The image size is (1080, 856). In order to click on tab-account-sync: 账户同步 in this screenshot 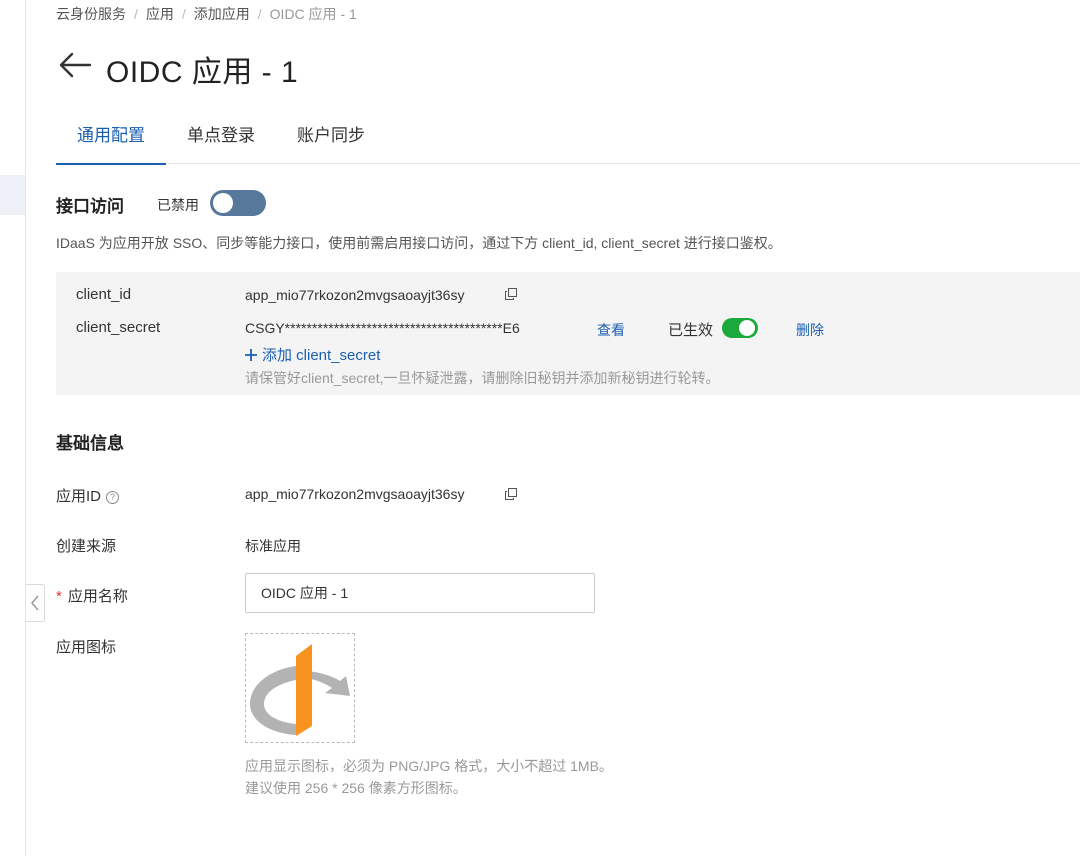, I will do `click(331, 138)`.